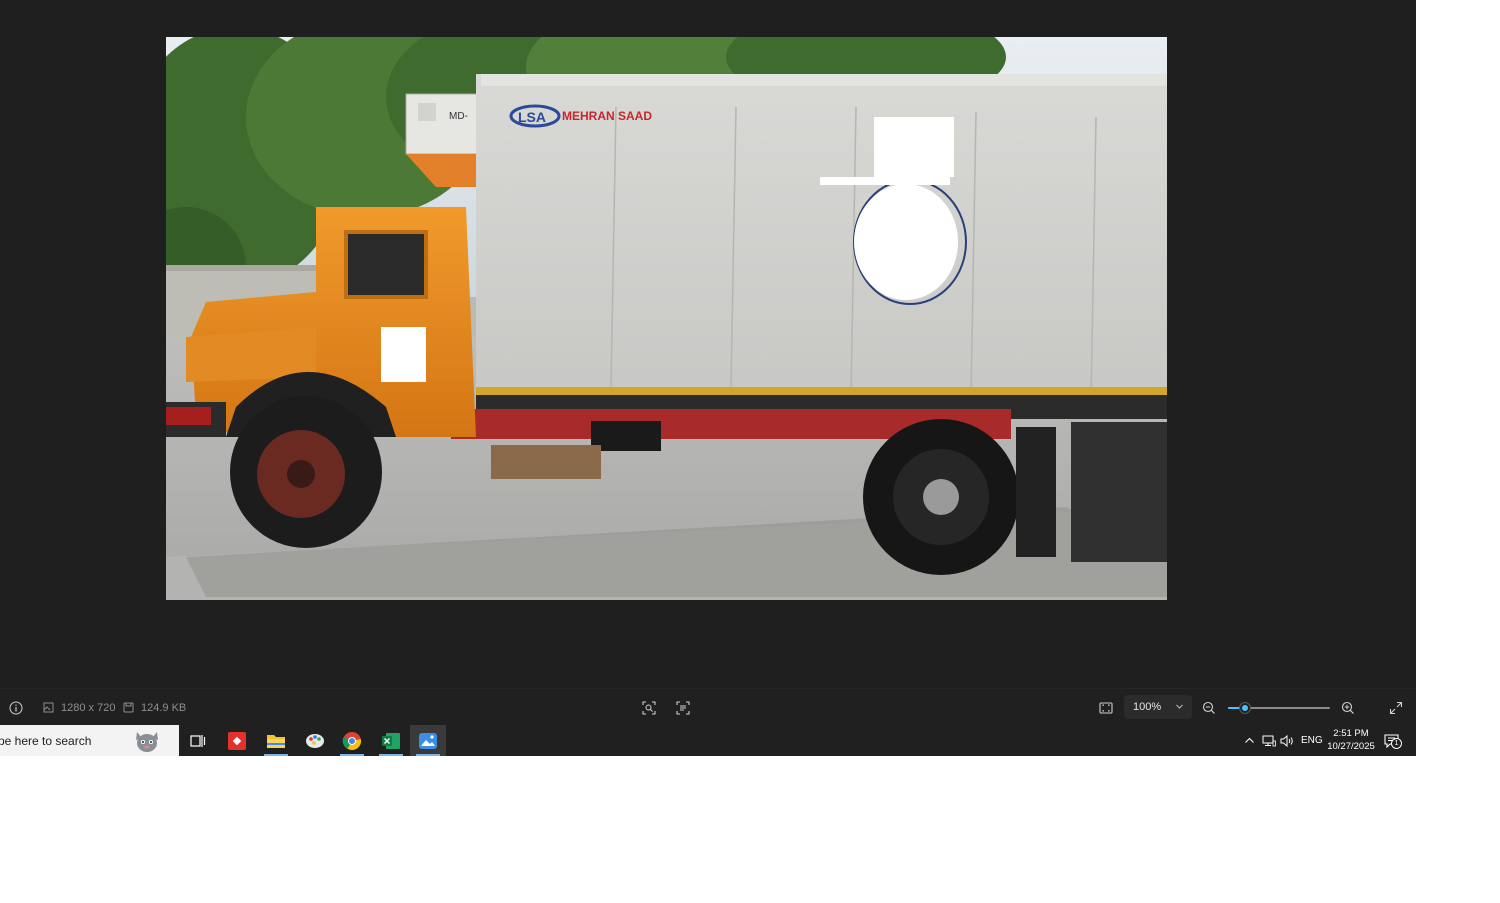  I want to click on visual-search-icon, so click(649, 707).